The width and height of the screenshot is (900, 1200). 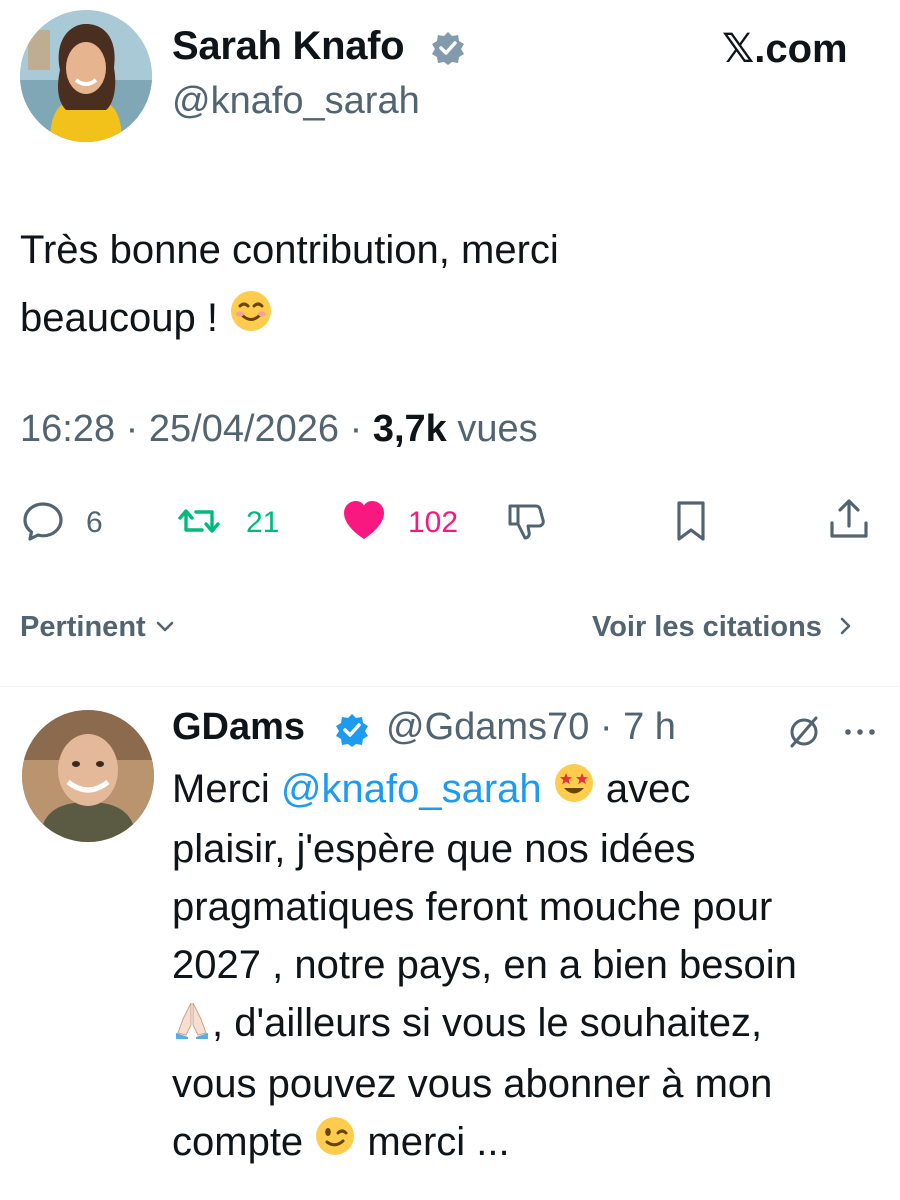 What do you see at coordinates (450, 686) in the screenshot?
I see `section-divider` at bounding box center [450, 686].